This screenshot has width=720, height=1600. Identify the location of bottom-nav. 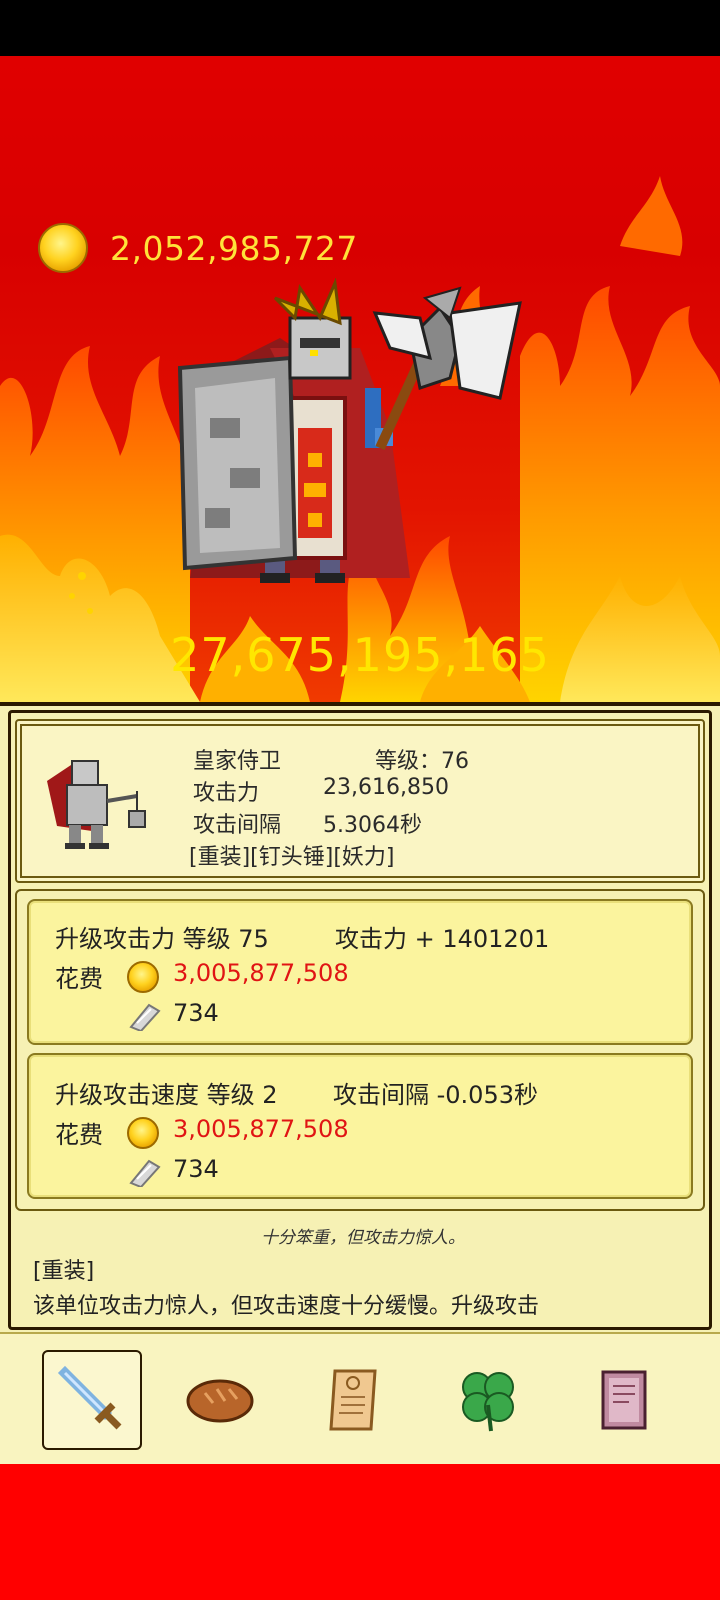
(360, 1398).